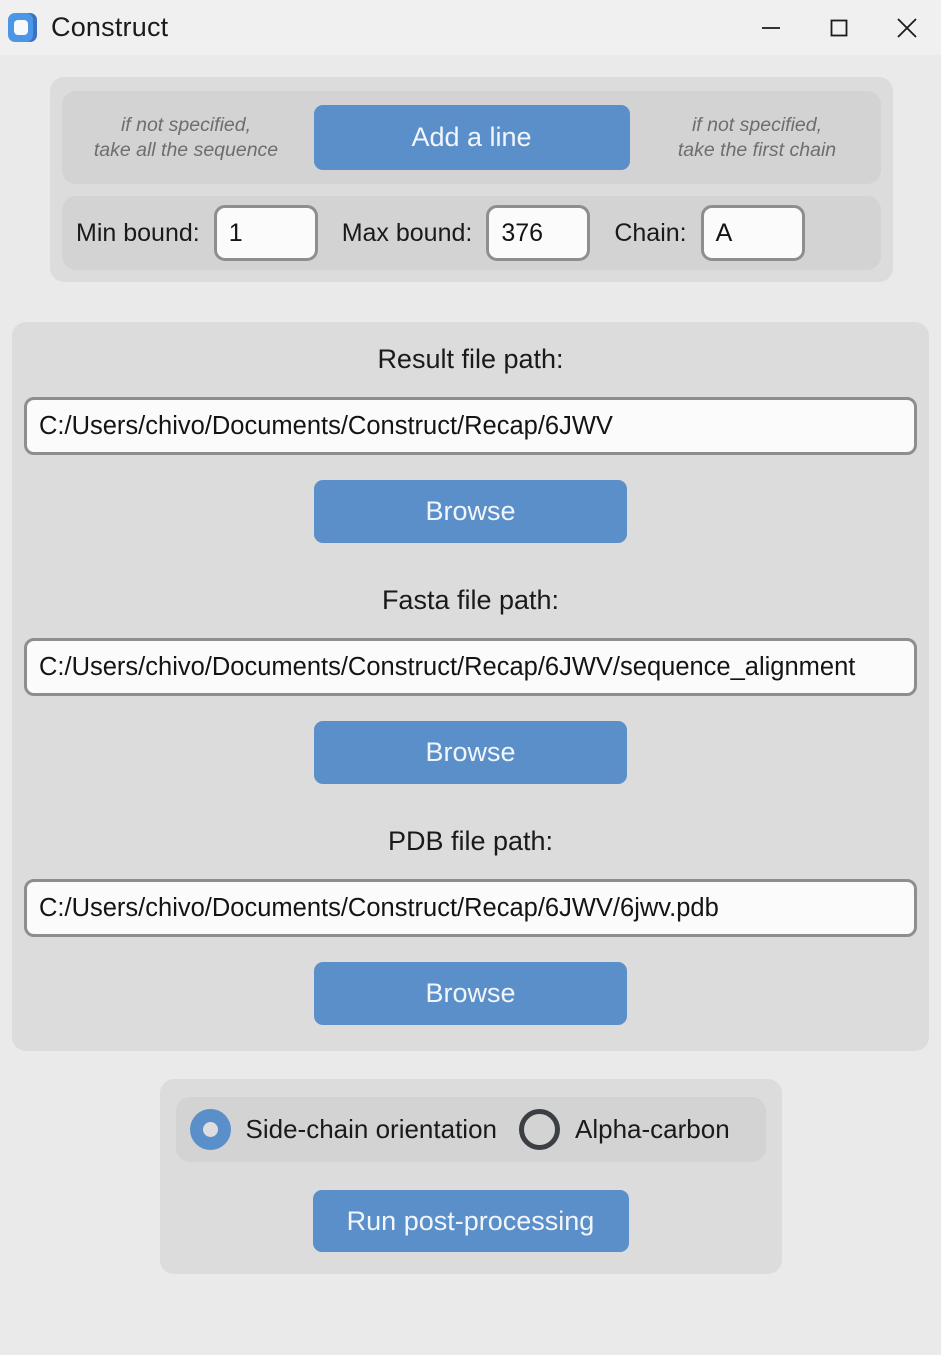 The height and width of the screenshot is (1355, 941). I want to click on radio-side-chain-label: Side-chain orientation, so click(371, 1129).